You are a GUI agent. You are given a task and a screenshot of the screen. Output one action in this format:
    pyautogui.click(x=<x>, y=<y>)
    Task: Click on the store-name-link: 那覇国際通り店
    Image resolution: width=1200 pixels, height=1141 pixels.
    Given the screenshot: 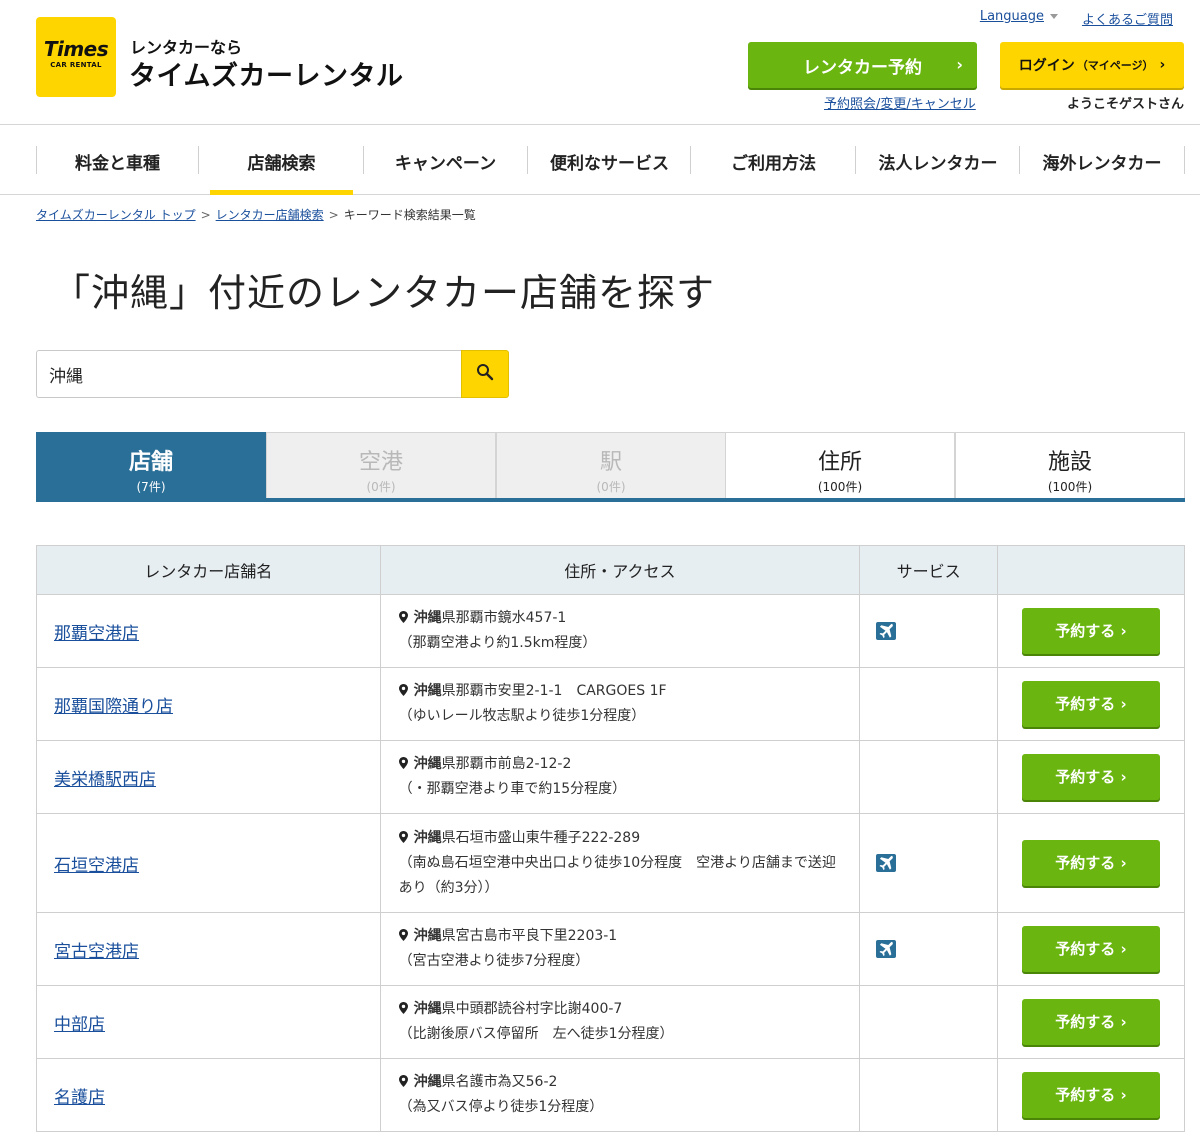 What is the action you would take?
    pyautogui.click(x=113, y=707)
    